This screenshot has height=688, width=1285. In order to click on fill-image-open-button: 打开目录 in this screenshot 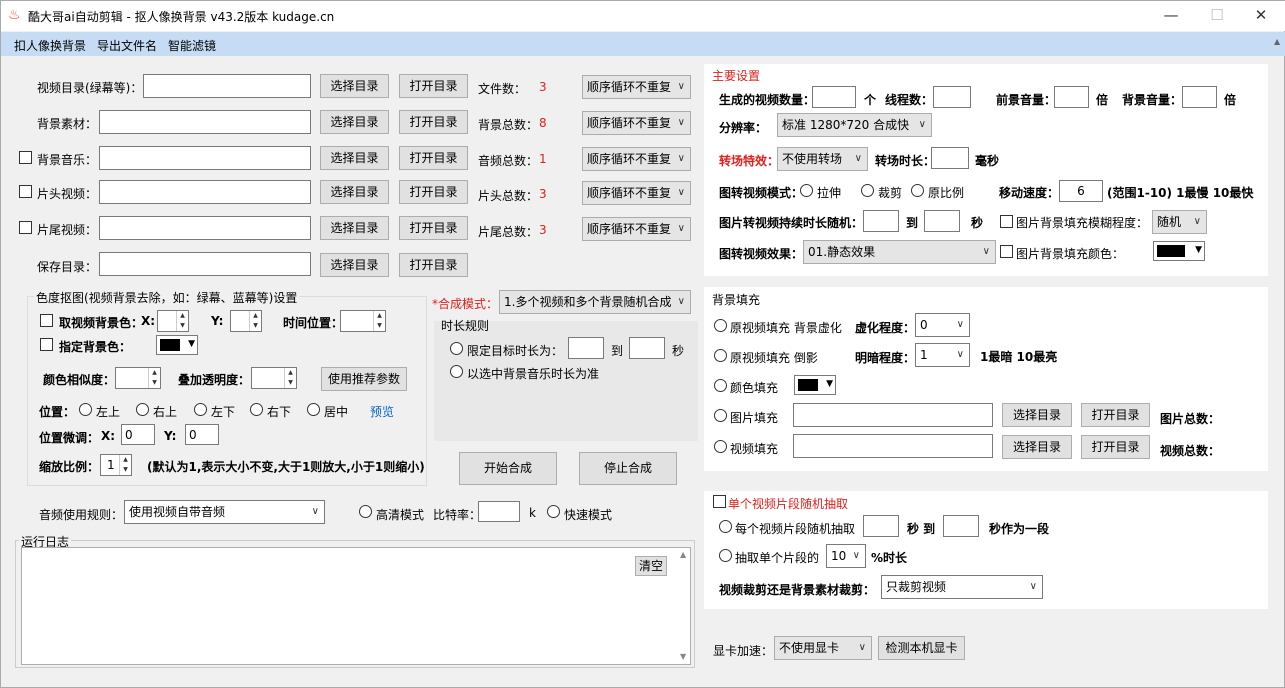, I will do `click(1115, 415)`.